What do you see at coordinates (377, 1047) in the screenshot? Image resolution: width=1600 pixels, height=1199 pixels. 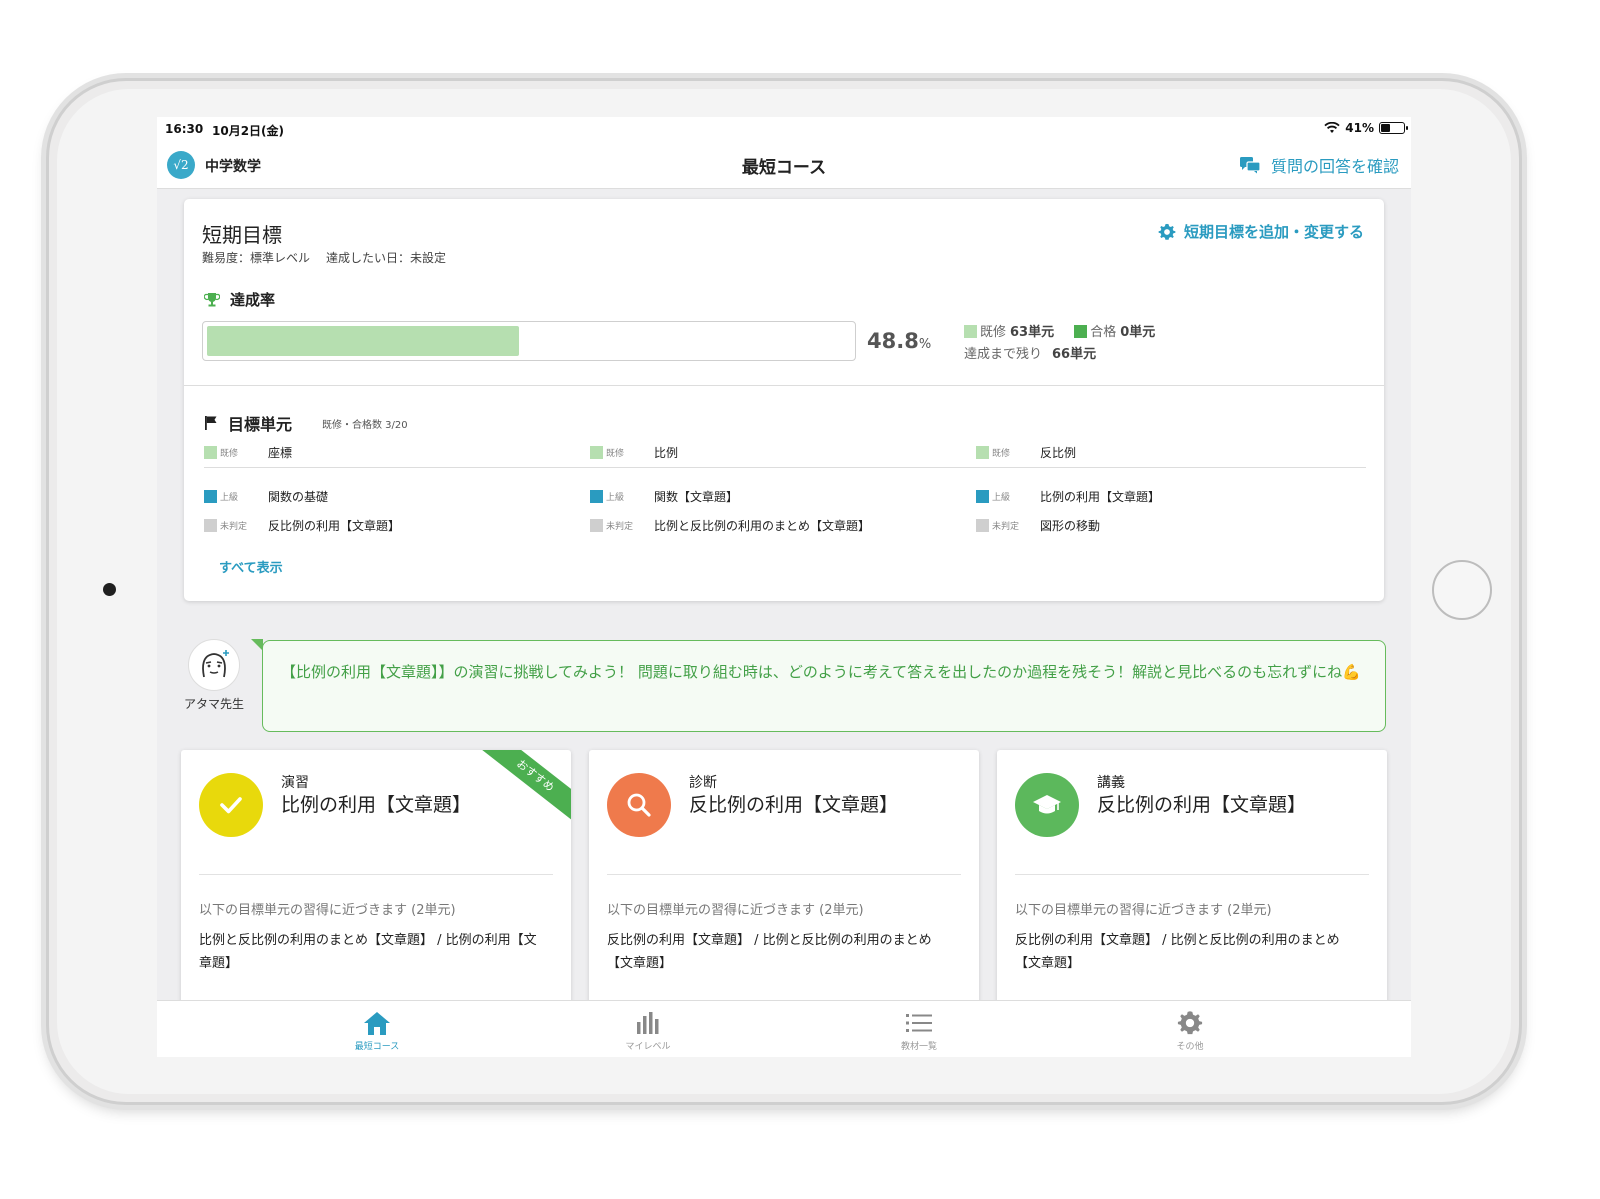 I see `tab-label: 最短コース` at bounding box center [377, 1047].